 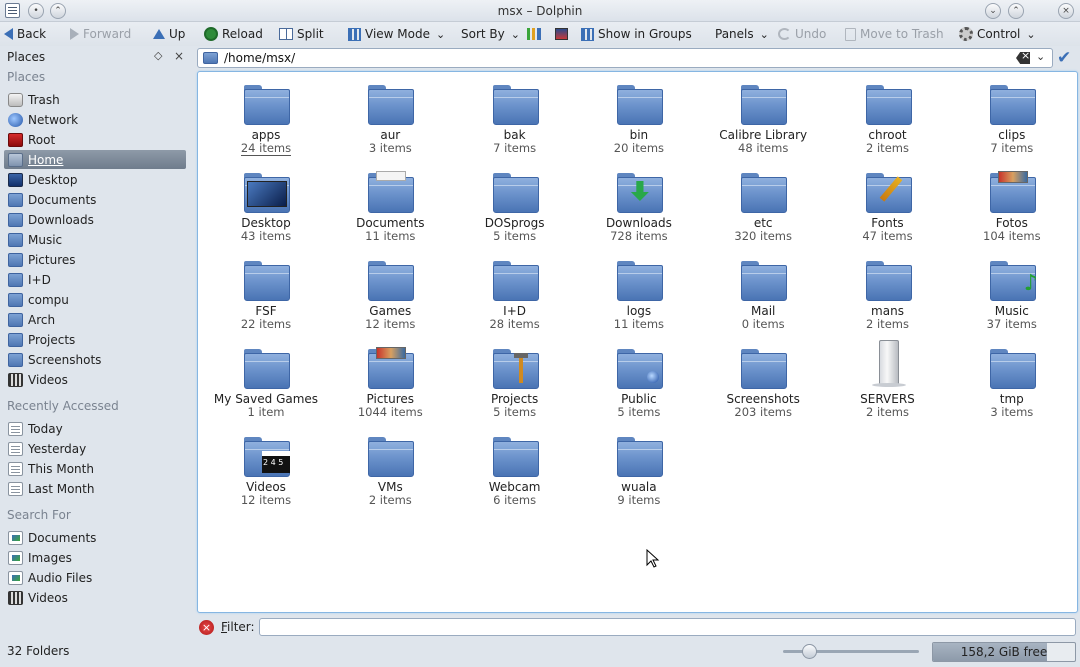 I want to click on clear-location-icon, so click(x=1023, y=58).